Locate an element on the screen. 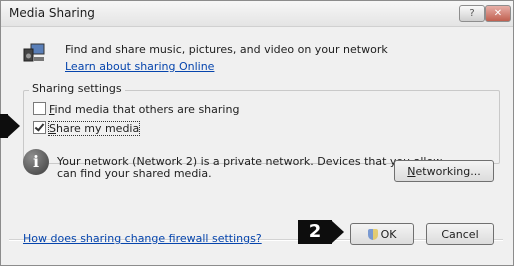 Image resolution: width=514 pixels, height=266 pixels. uac-shield-icon is located at coordinates (372, 234).